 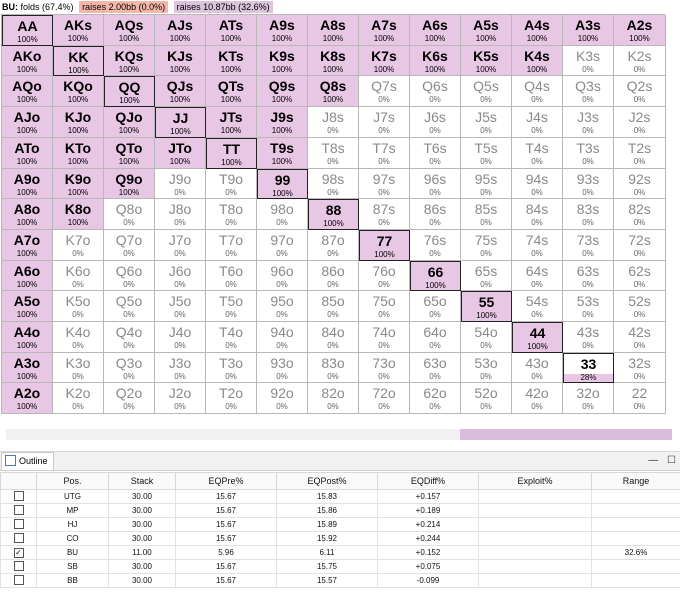 I want to click on hand-cell: T7s 0%, so click(x=384, y=153).